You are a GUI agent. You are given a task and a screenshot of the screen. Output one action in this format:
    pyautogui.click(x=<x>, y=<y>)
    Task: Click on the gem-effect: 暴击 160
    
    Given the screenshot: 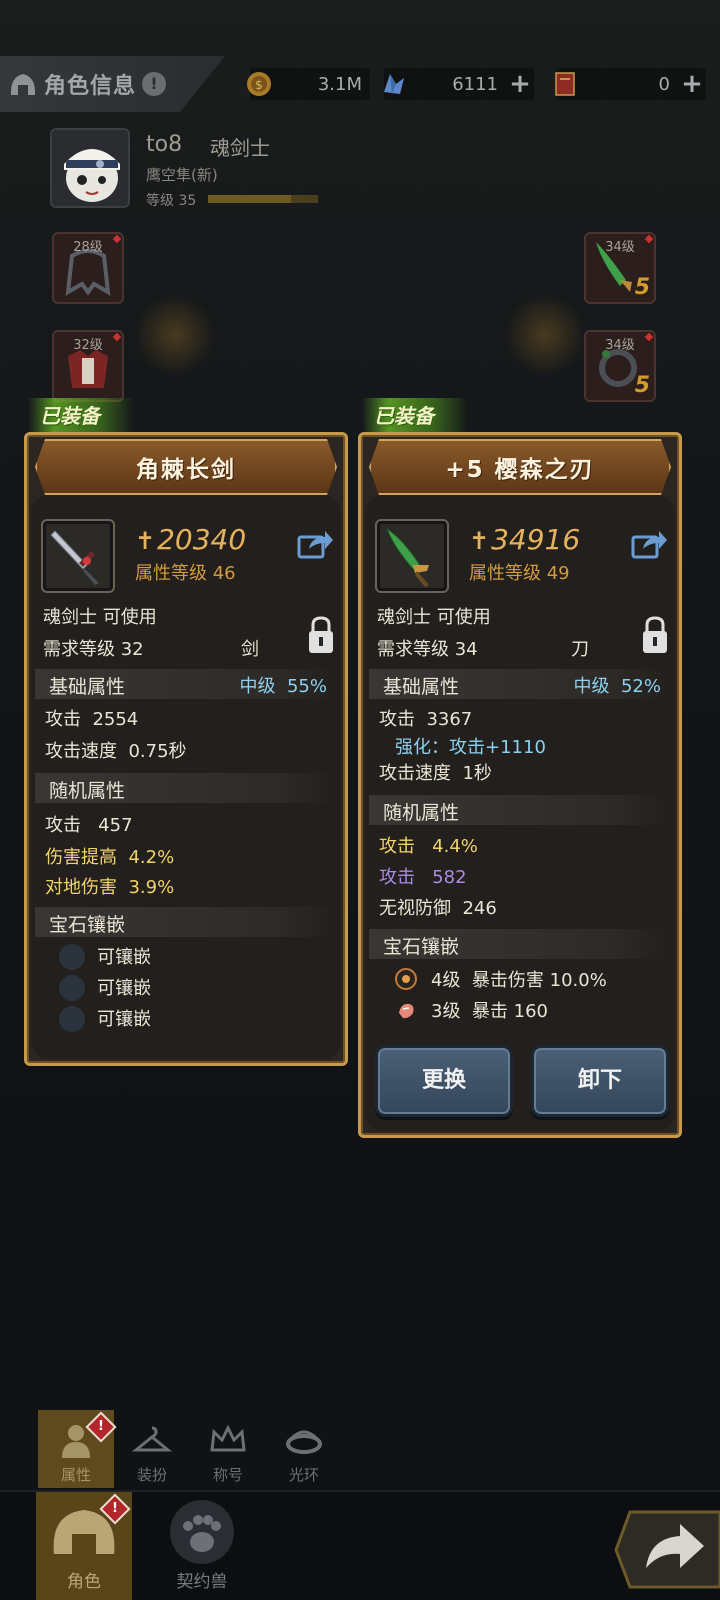 What is the action you would take?
    pyautogui.click(x=509, y=1011)
    